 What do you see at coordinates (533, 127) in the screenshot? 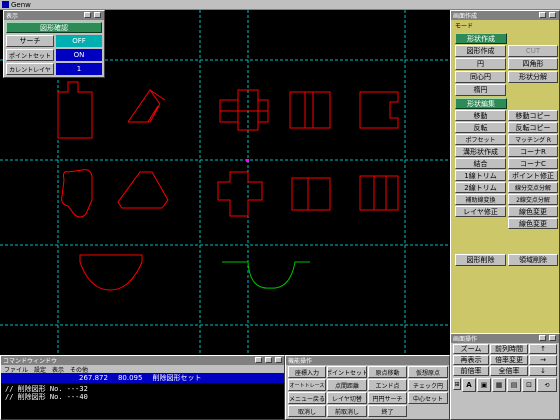
I see `edit-button-flip-copy: 反転コピー` at bounding box center [533, 127].